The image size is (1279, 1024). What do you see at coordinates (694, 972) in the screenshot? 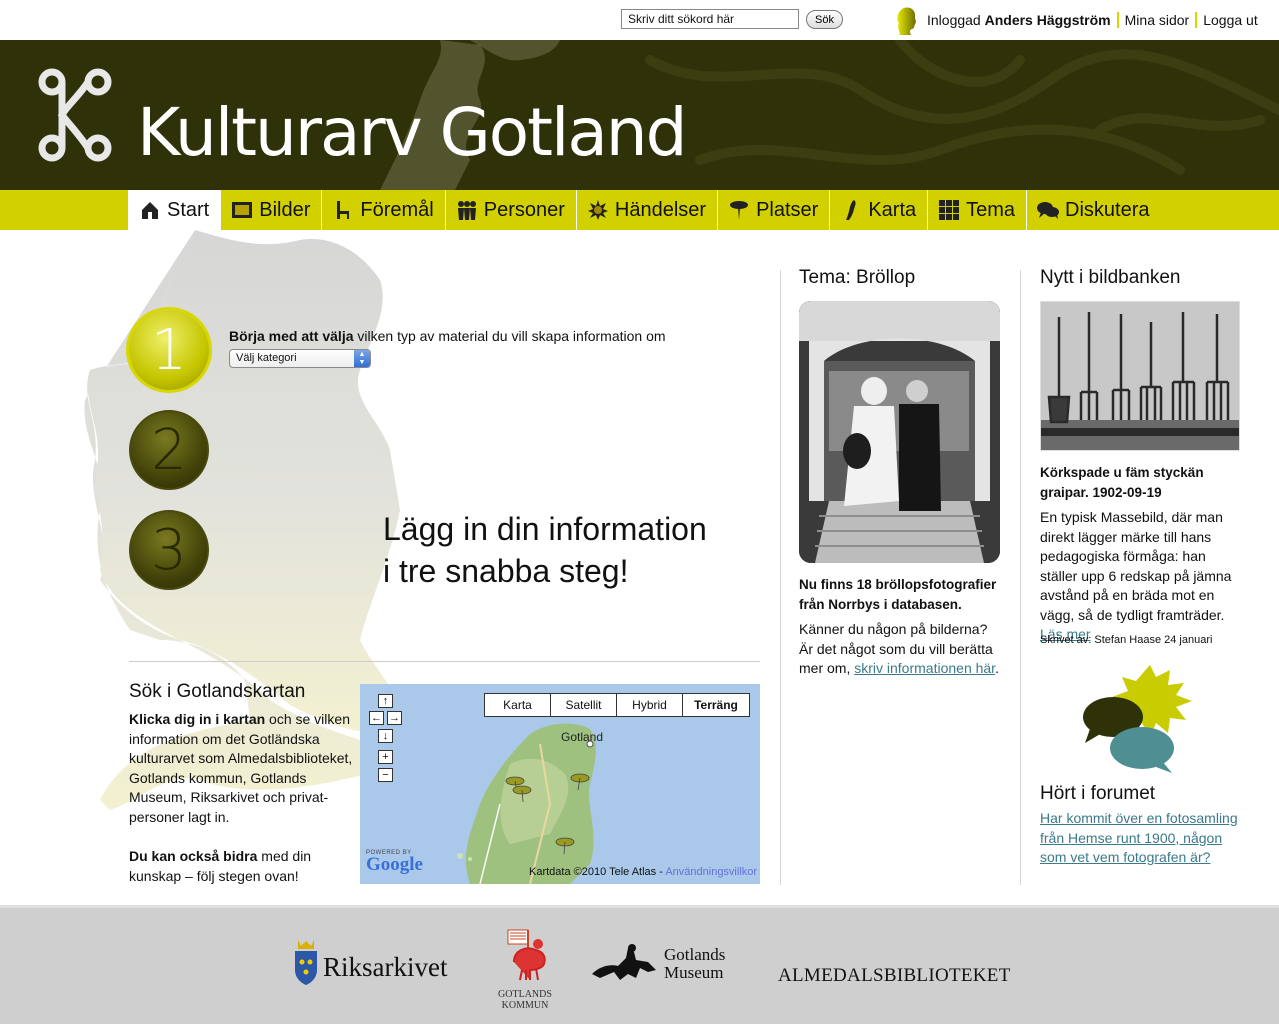
I see `museum-wordmark-2: Museum` at bounding box center [694, 972].